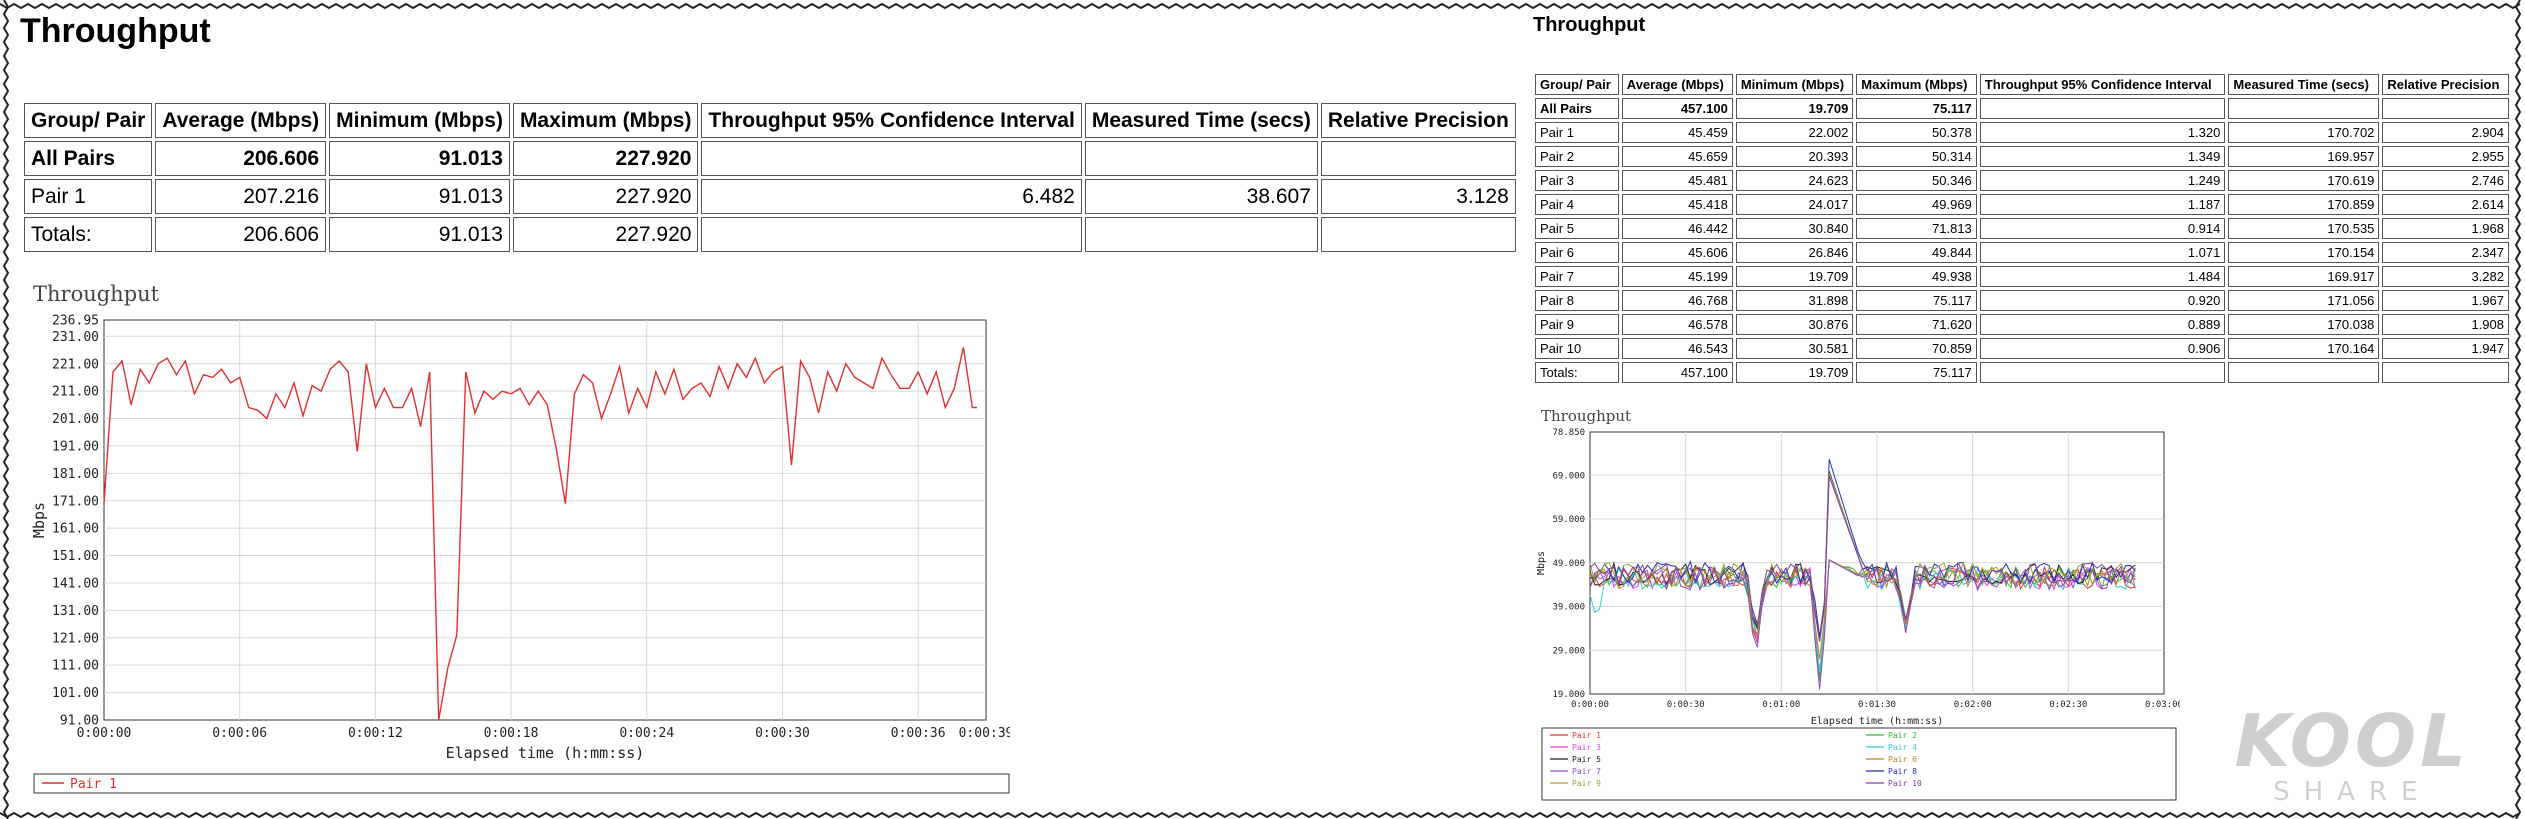 The width and height of the screenshot is (2525, 819). What do you see at coordinates (2445, 300) in the screenshot?
I see `value-cell: 1.967` at bounding box center [2445, 300].